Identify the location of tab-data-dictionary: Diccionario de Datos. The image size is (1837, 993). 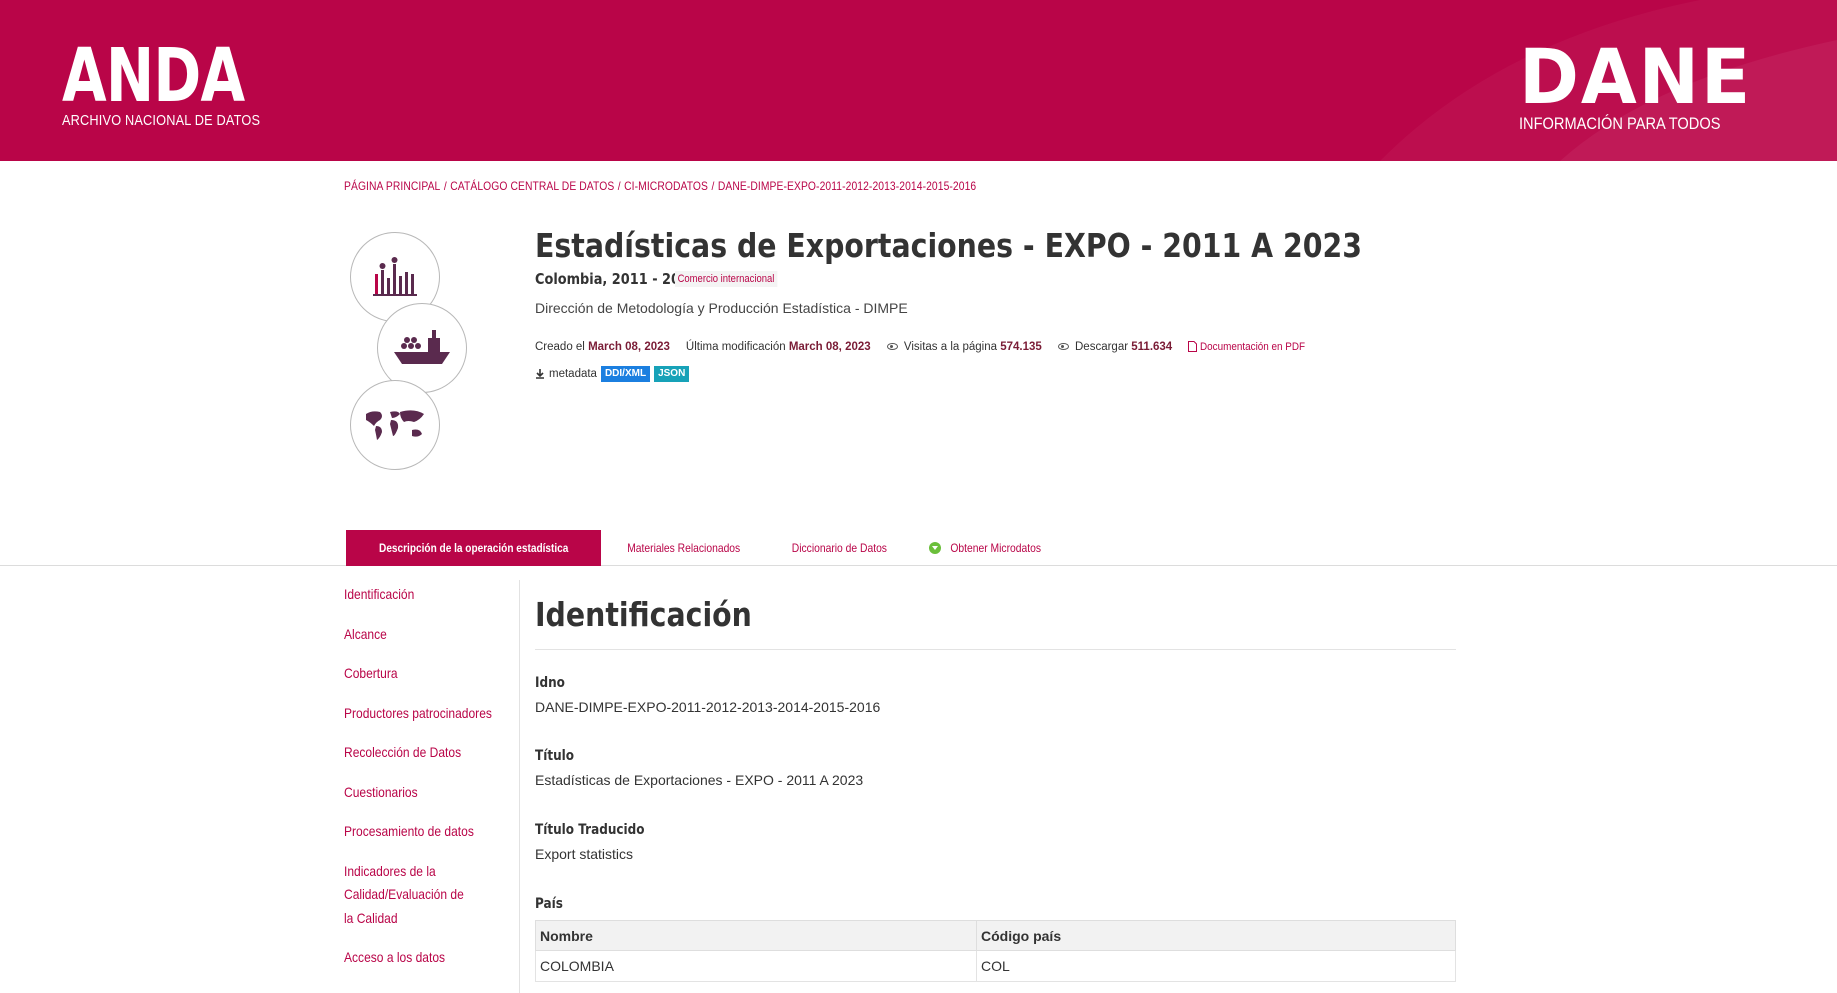
(839, 548).